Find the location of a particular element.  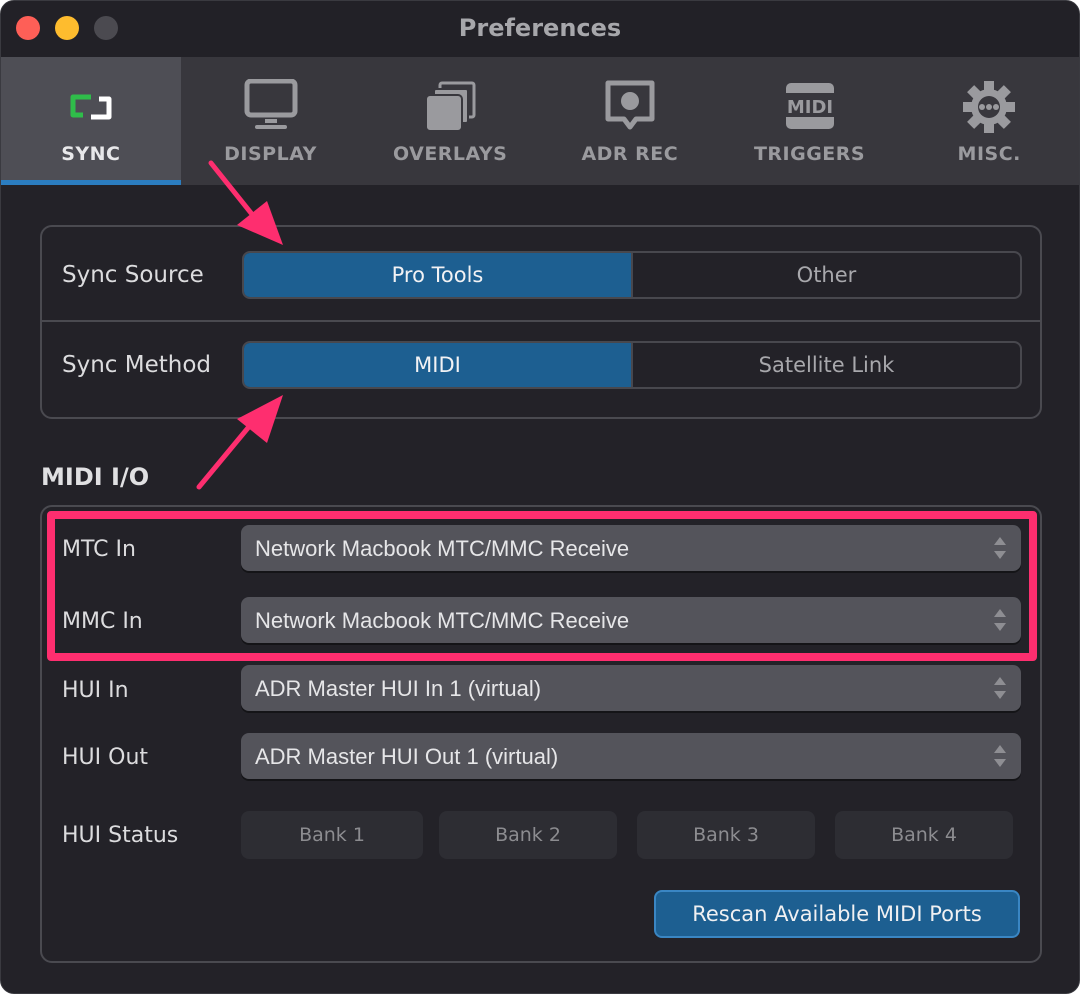

tab-label: MISC. is located at coordinates (989, 154).